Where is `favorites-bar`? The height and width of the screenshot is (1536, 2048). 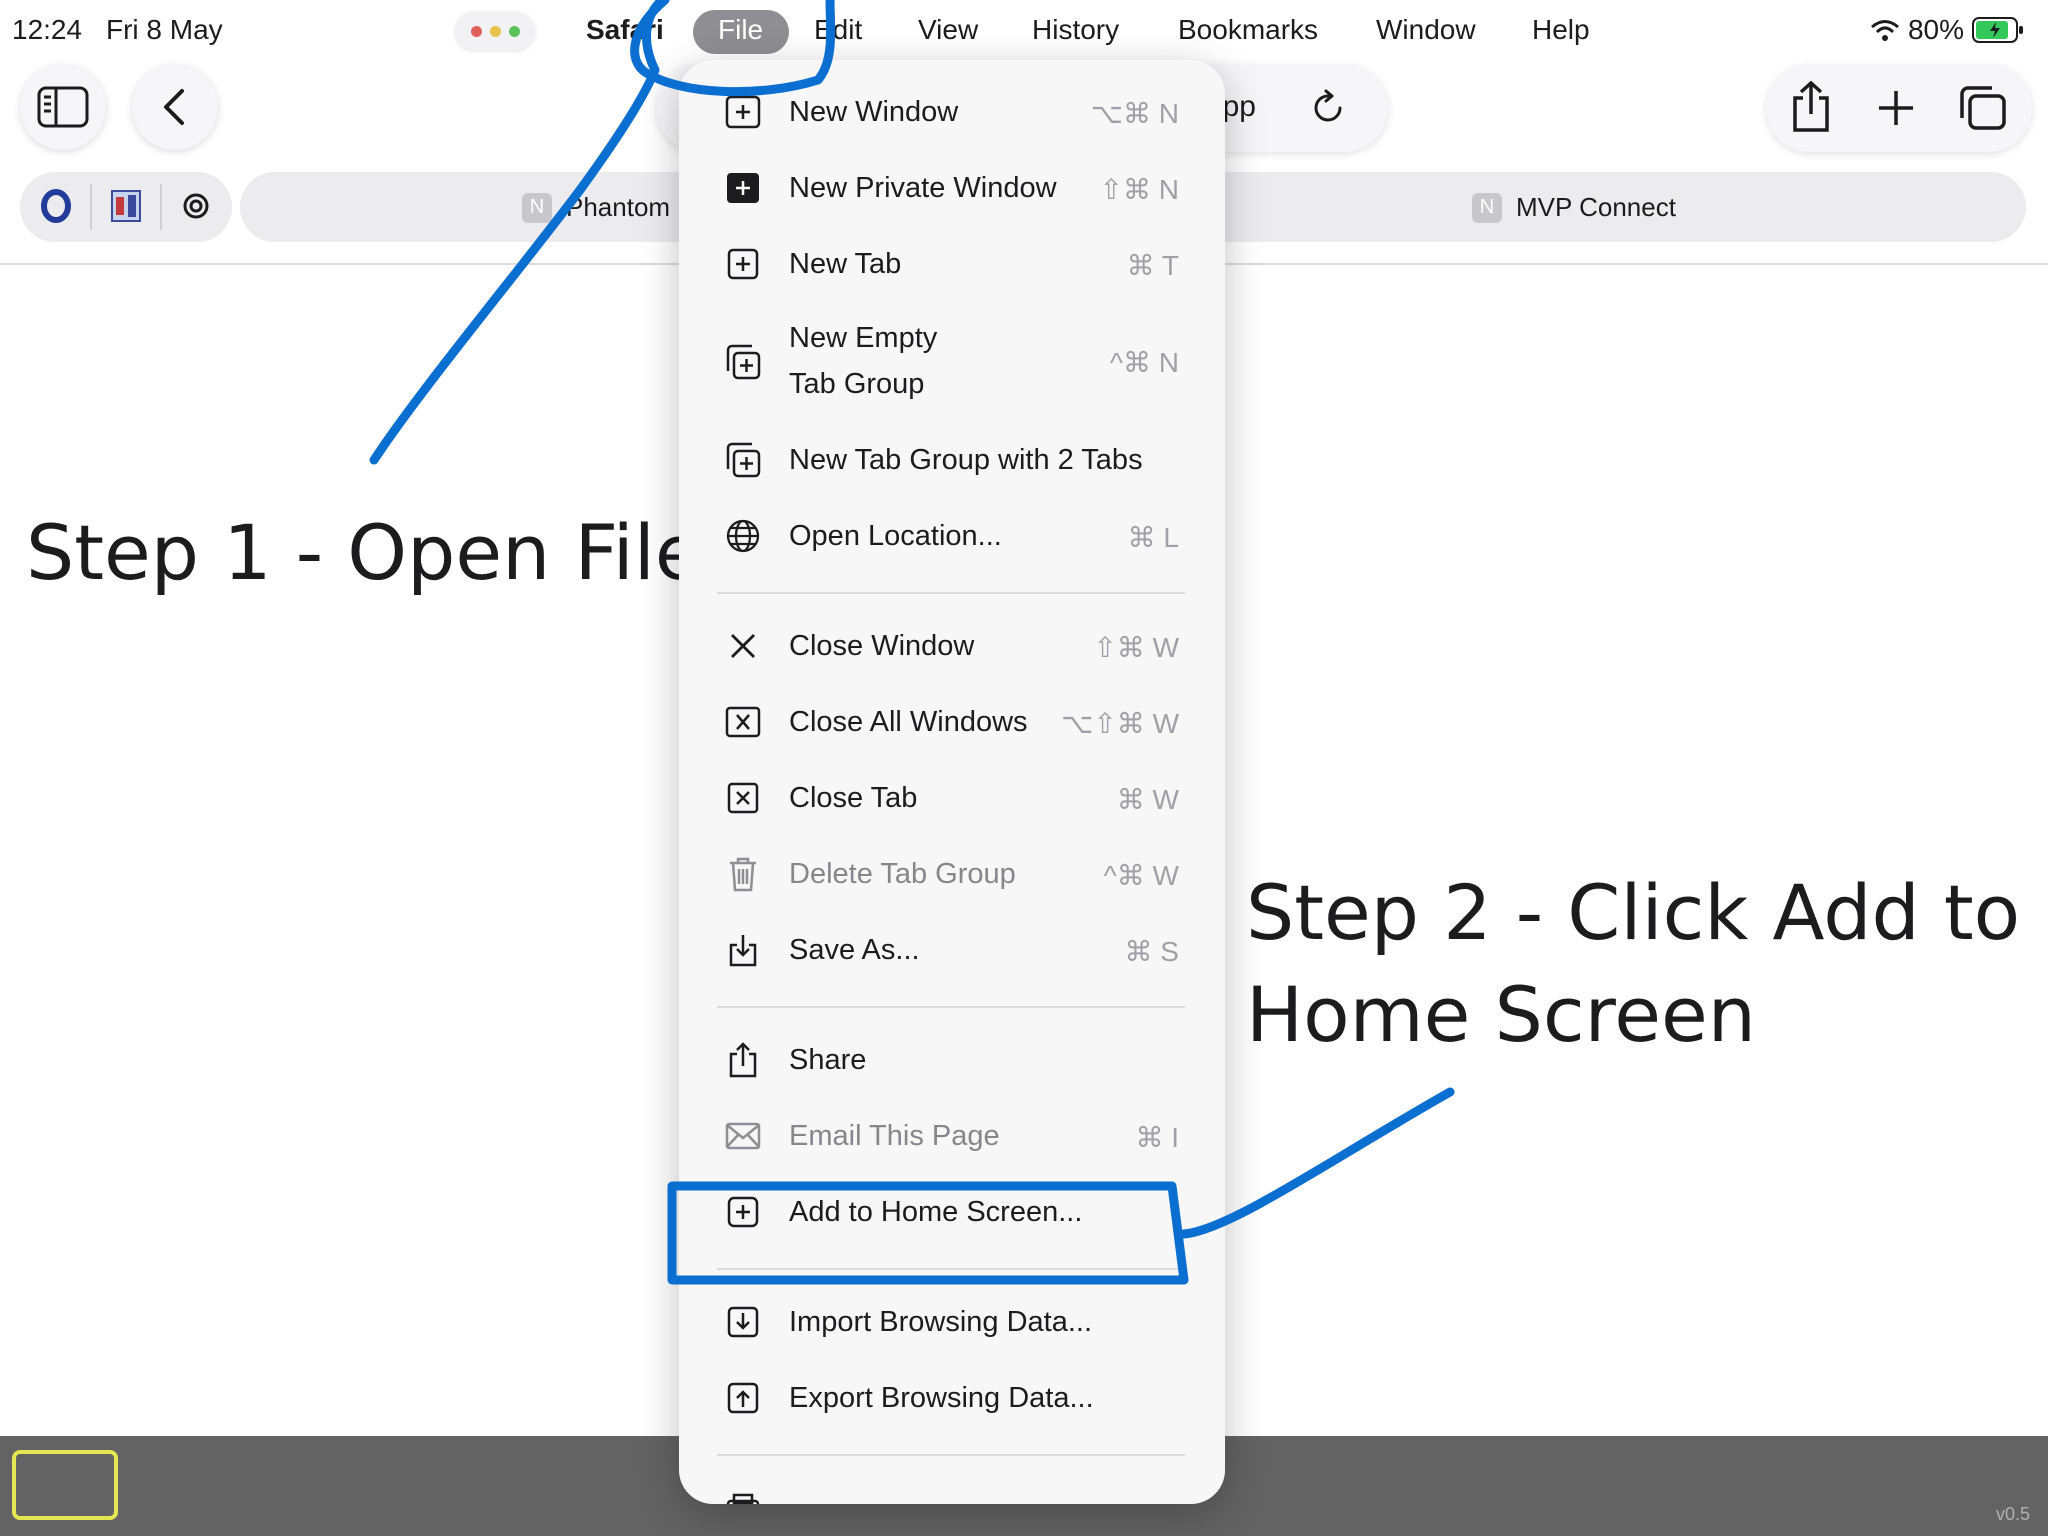
favorites-bar is located at coordinates (126, 207).